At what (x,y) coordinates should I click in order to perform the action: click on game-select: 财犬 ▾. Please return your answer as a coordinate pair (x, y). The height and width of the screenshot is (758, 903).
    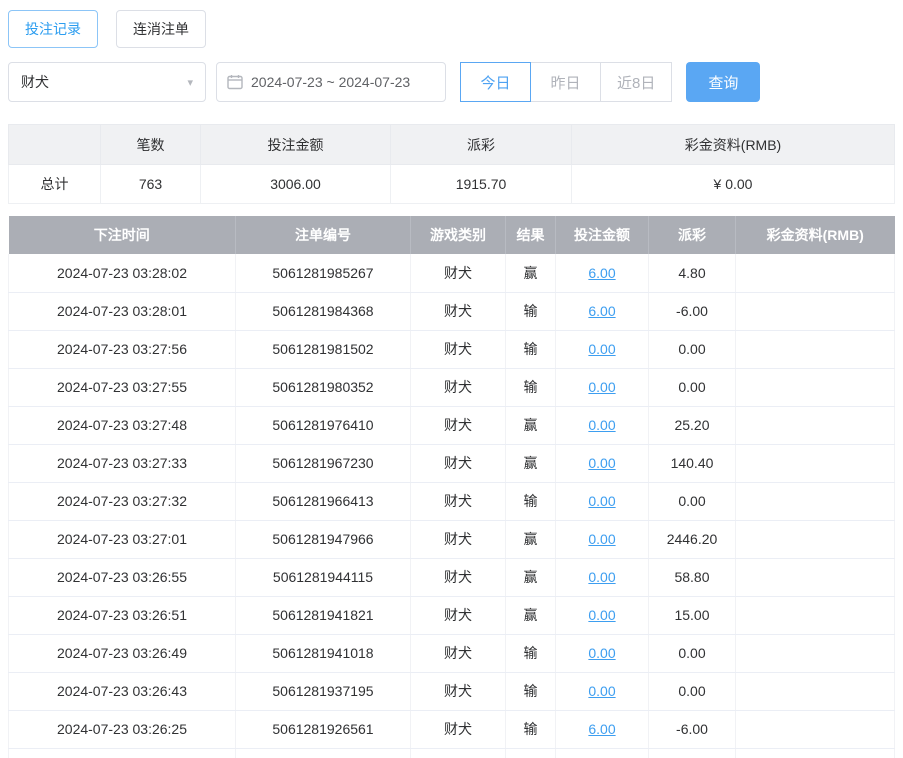
    Looking at the image, I should click on (107, 82).